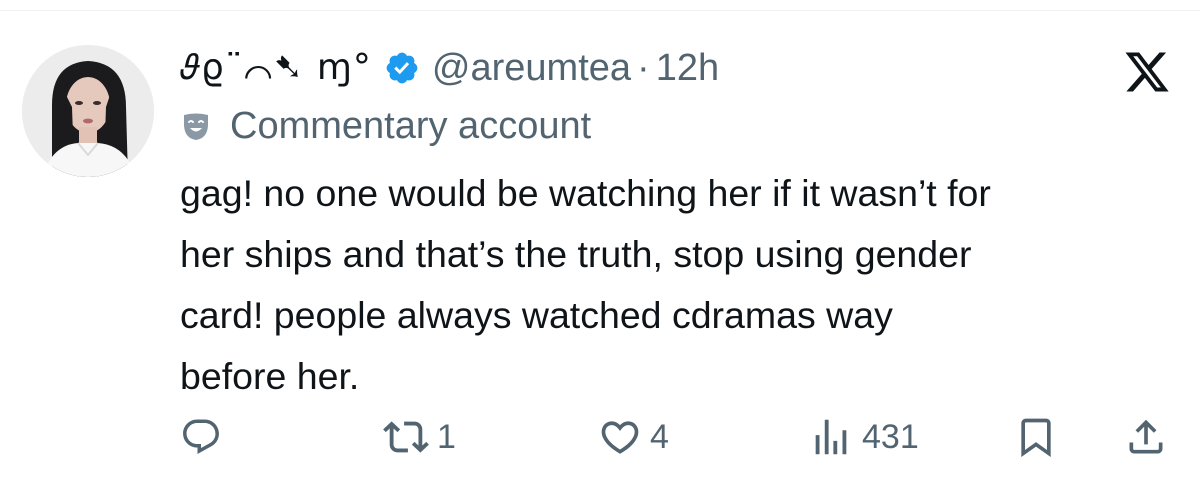  I want to click on tweet-text-line: card! people always watched cdramas way, so click(536, 315).